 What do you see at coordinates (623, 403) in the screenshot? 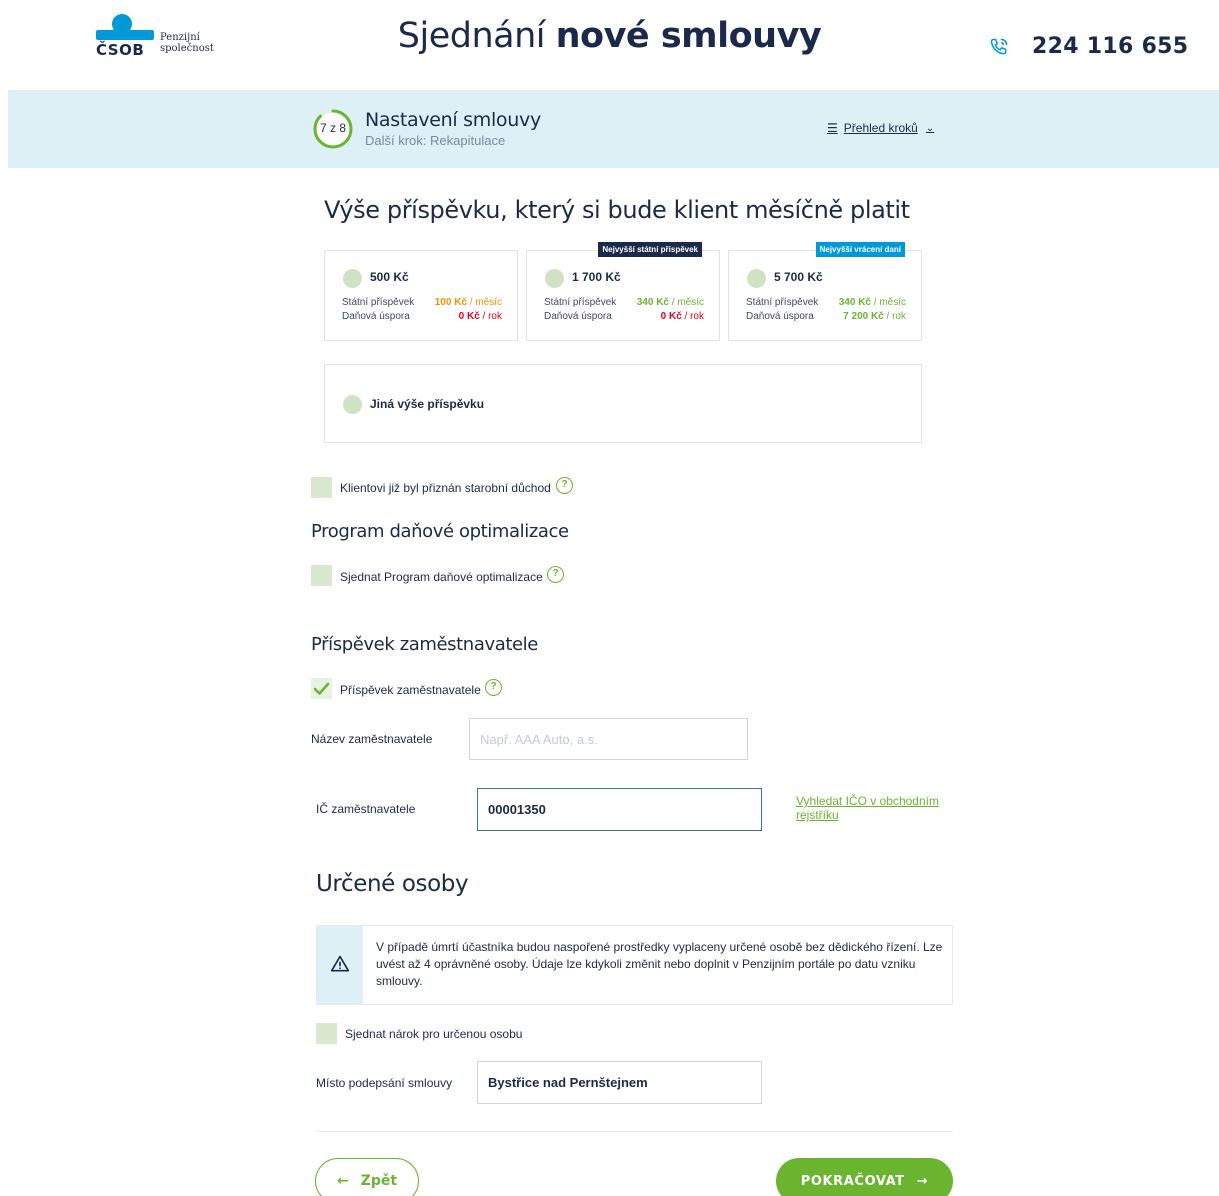
I see `contribution-option-other: Jiná výše příspěvku` at bounding box center [623, 403].